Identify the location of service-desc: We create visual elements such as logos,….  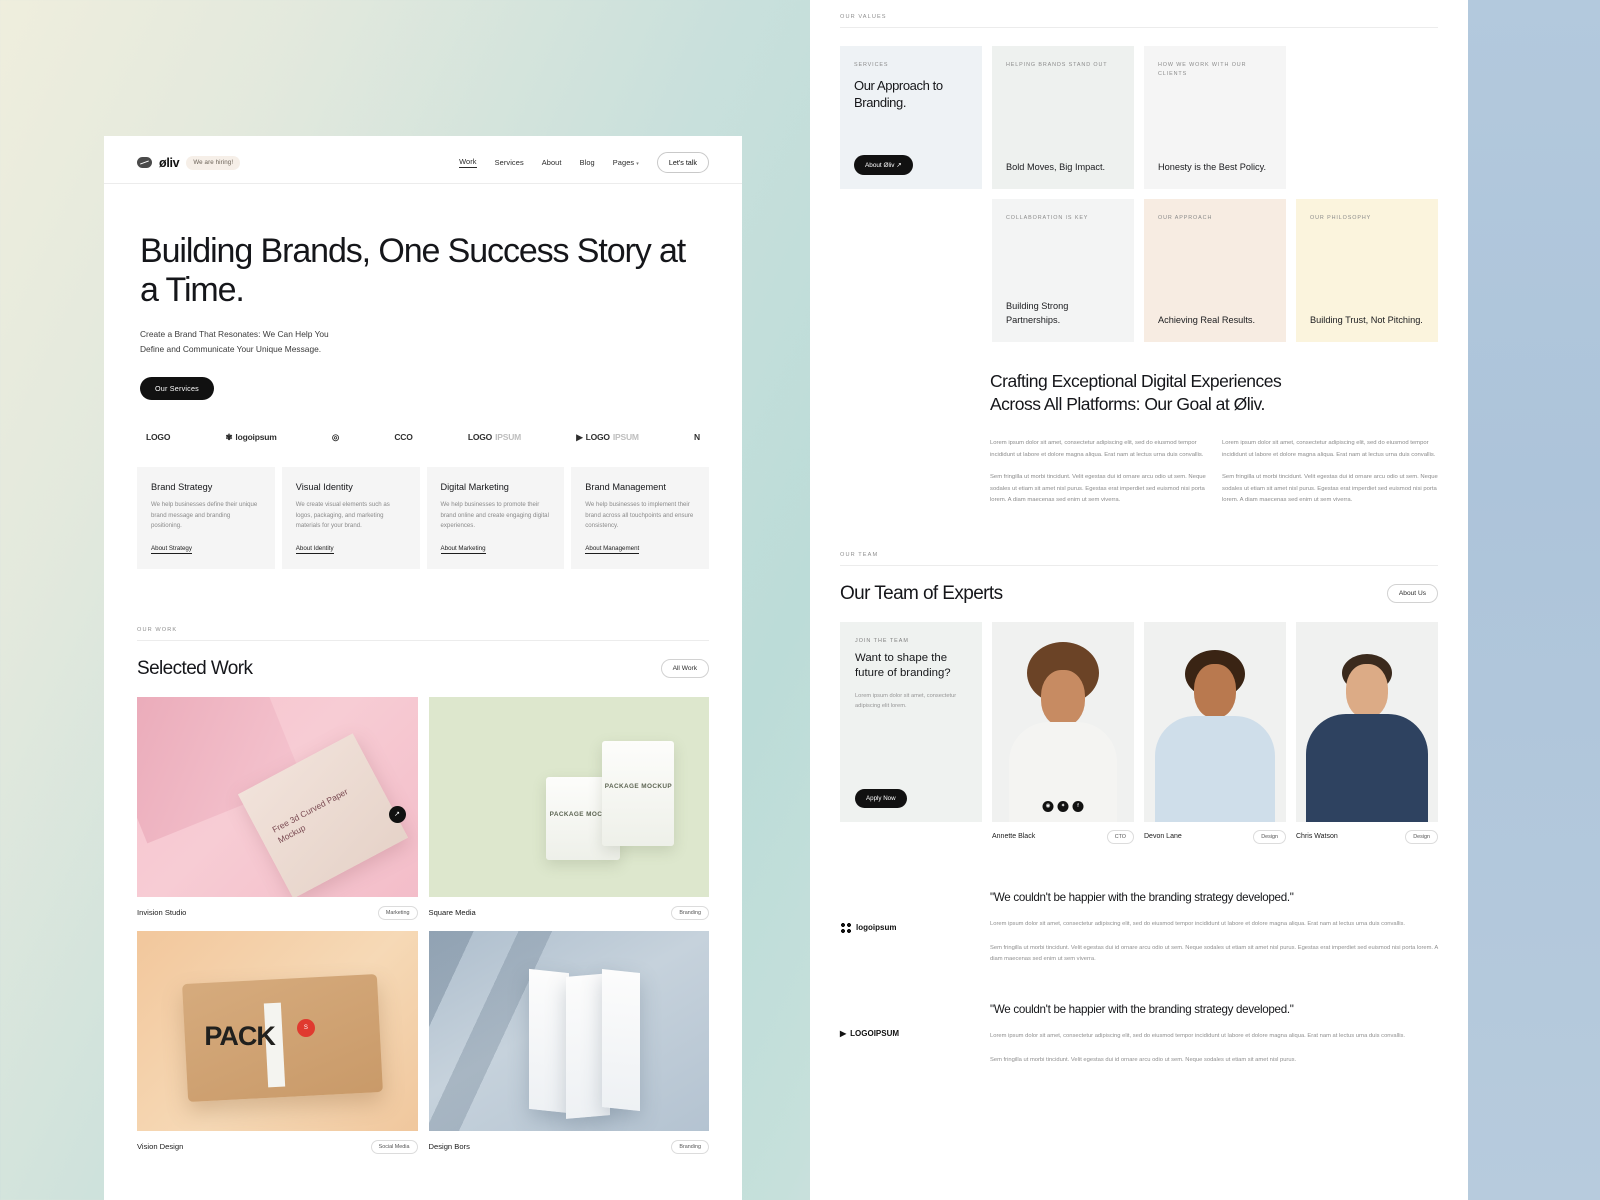
(342, 515).